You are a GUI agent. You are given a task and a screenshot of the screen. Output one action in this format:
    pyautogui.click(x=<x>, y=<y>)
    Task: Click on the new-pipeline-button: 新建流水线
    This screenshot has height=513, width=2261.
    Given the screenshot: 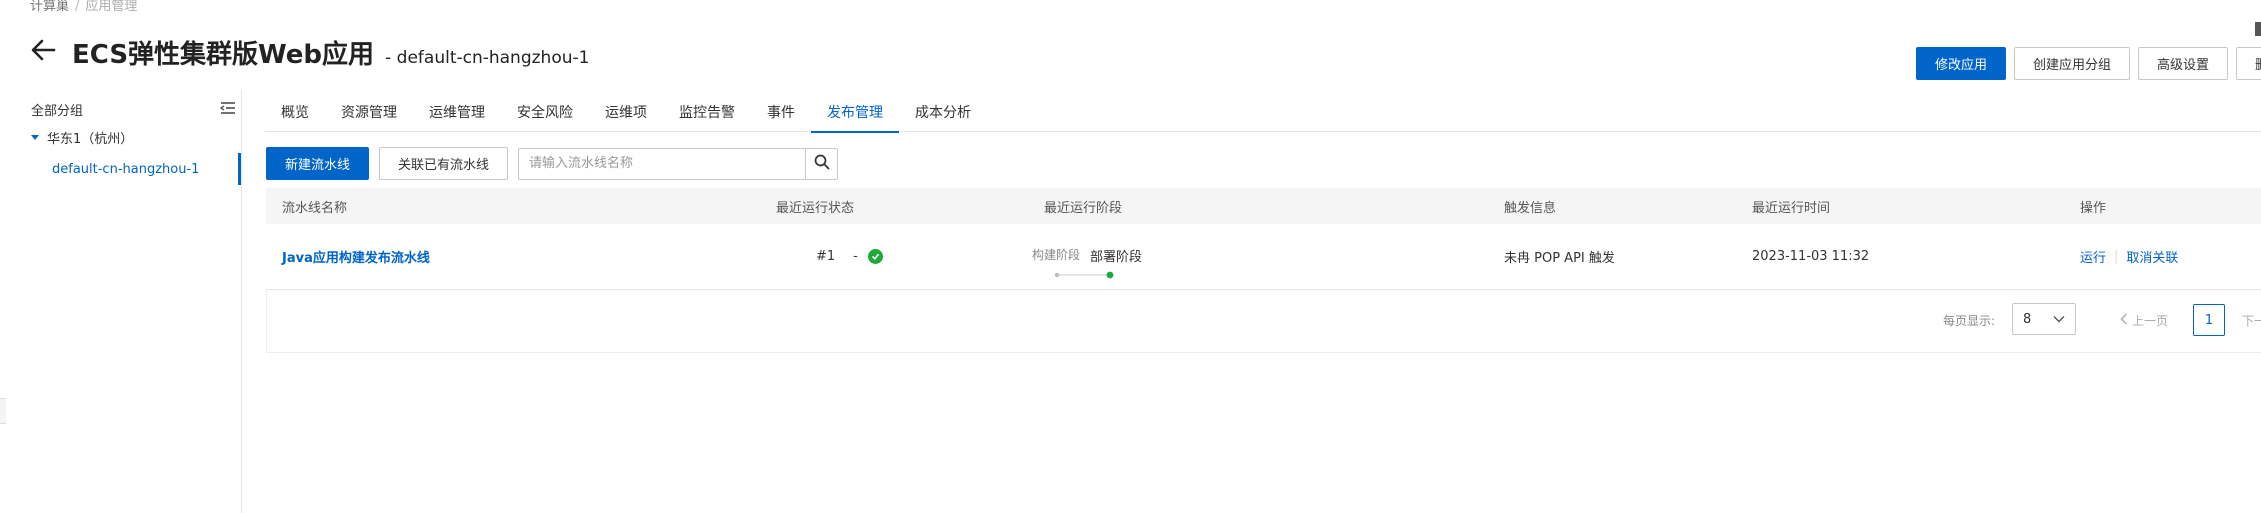 What is the action you would take?
    pyautogui.click(x=318, y=163)
    